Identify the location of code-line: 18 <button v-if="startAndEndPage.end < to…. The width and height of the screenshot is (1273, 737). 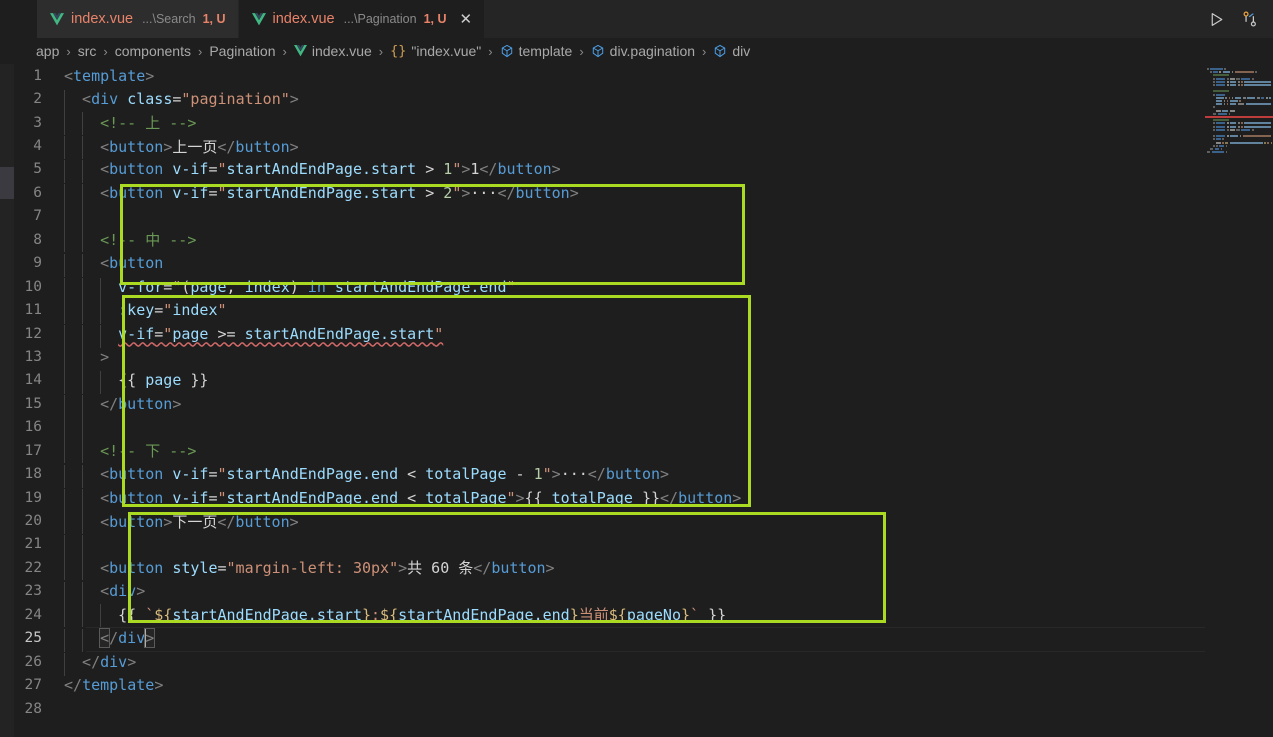
(643, 475).